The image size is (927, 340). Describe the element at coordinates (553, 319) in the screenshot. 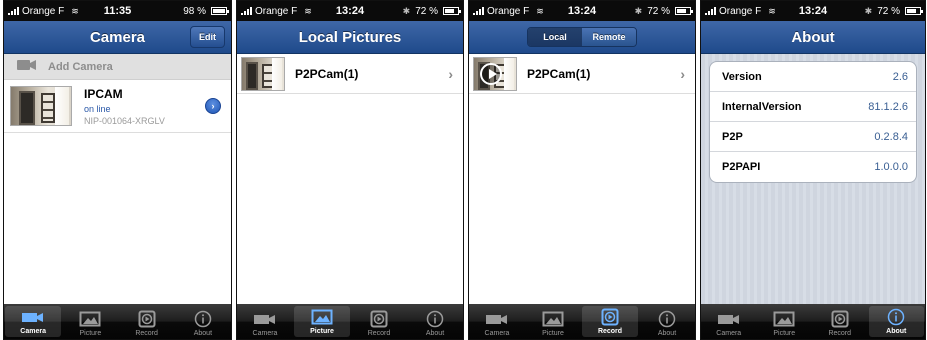

I see `picture-icon` at that location.